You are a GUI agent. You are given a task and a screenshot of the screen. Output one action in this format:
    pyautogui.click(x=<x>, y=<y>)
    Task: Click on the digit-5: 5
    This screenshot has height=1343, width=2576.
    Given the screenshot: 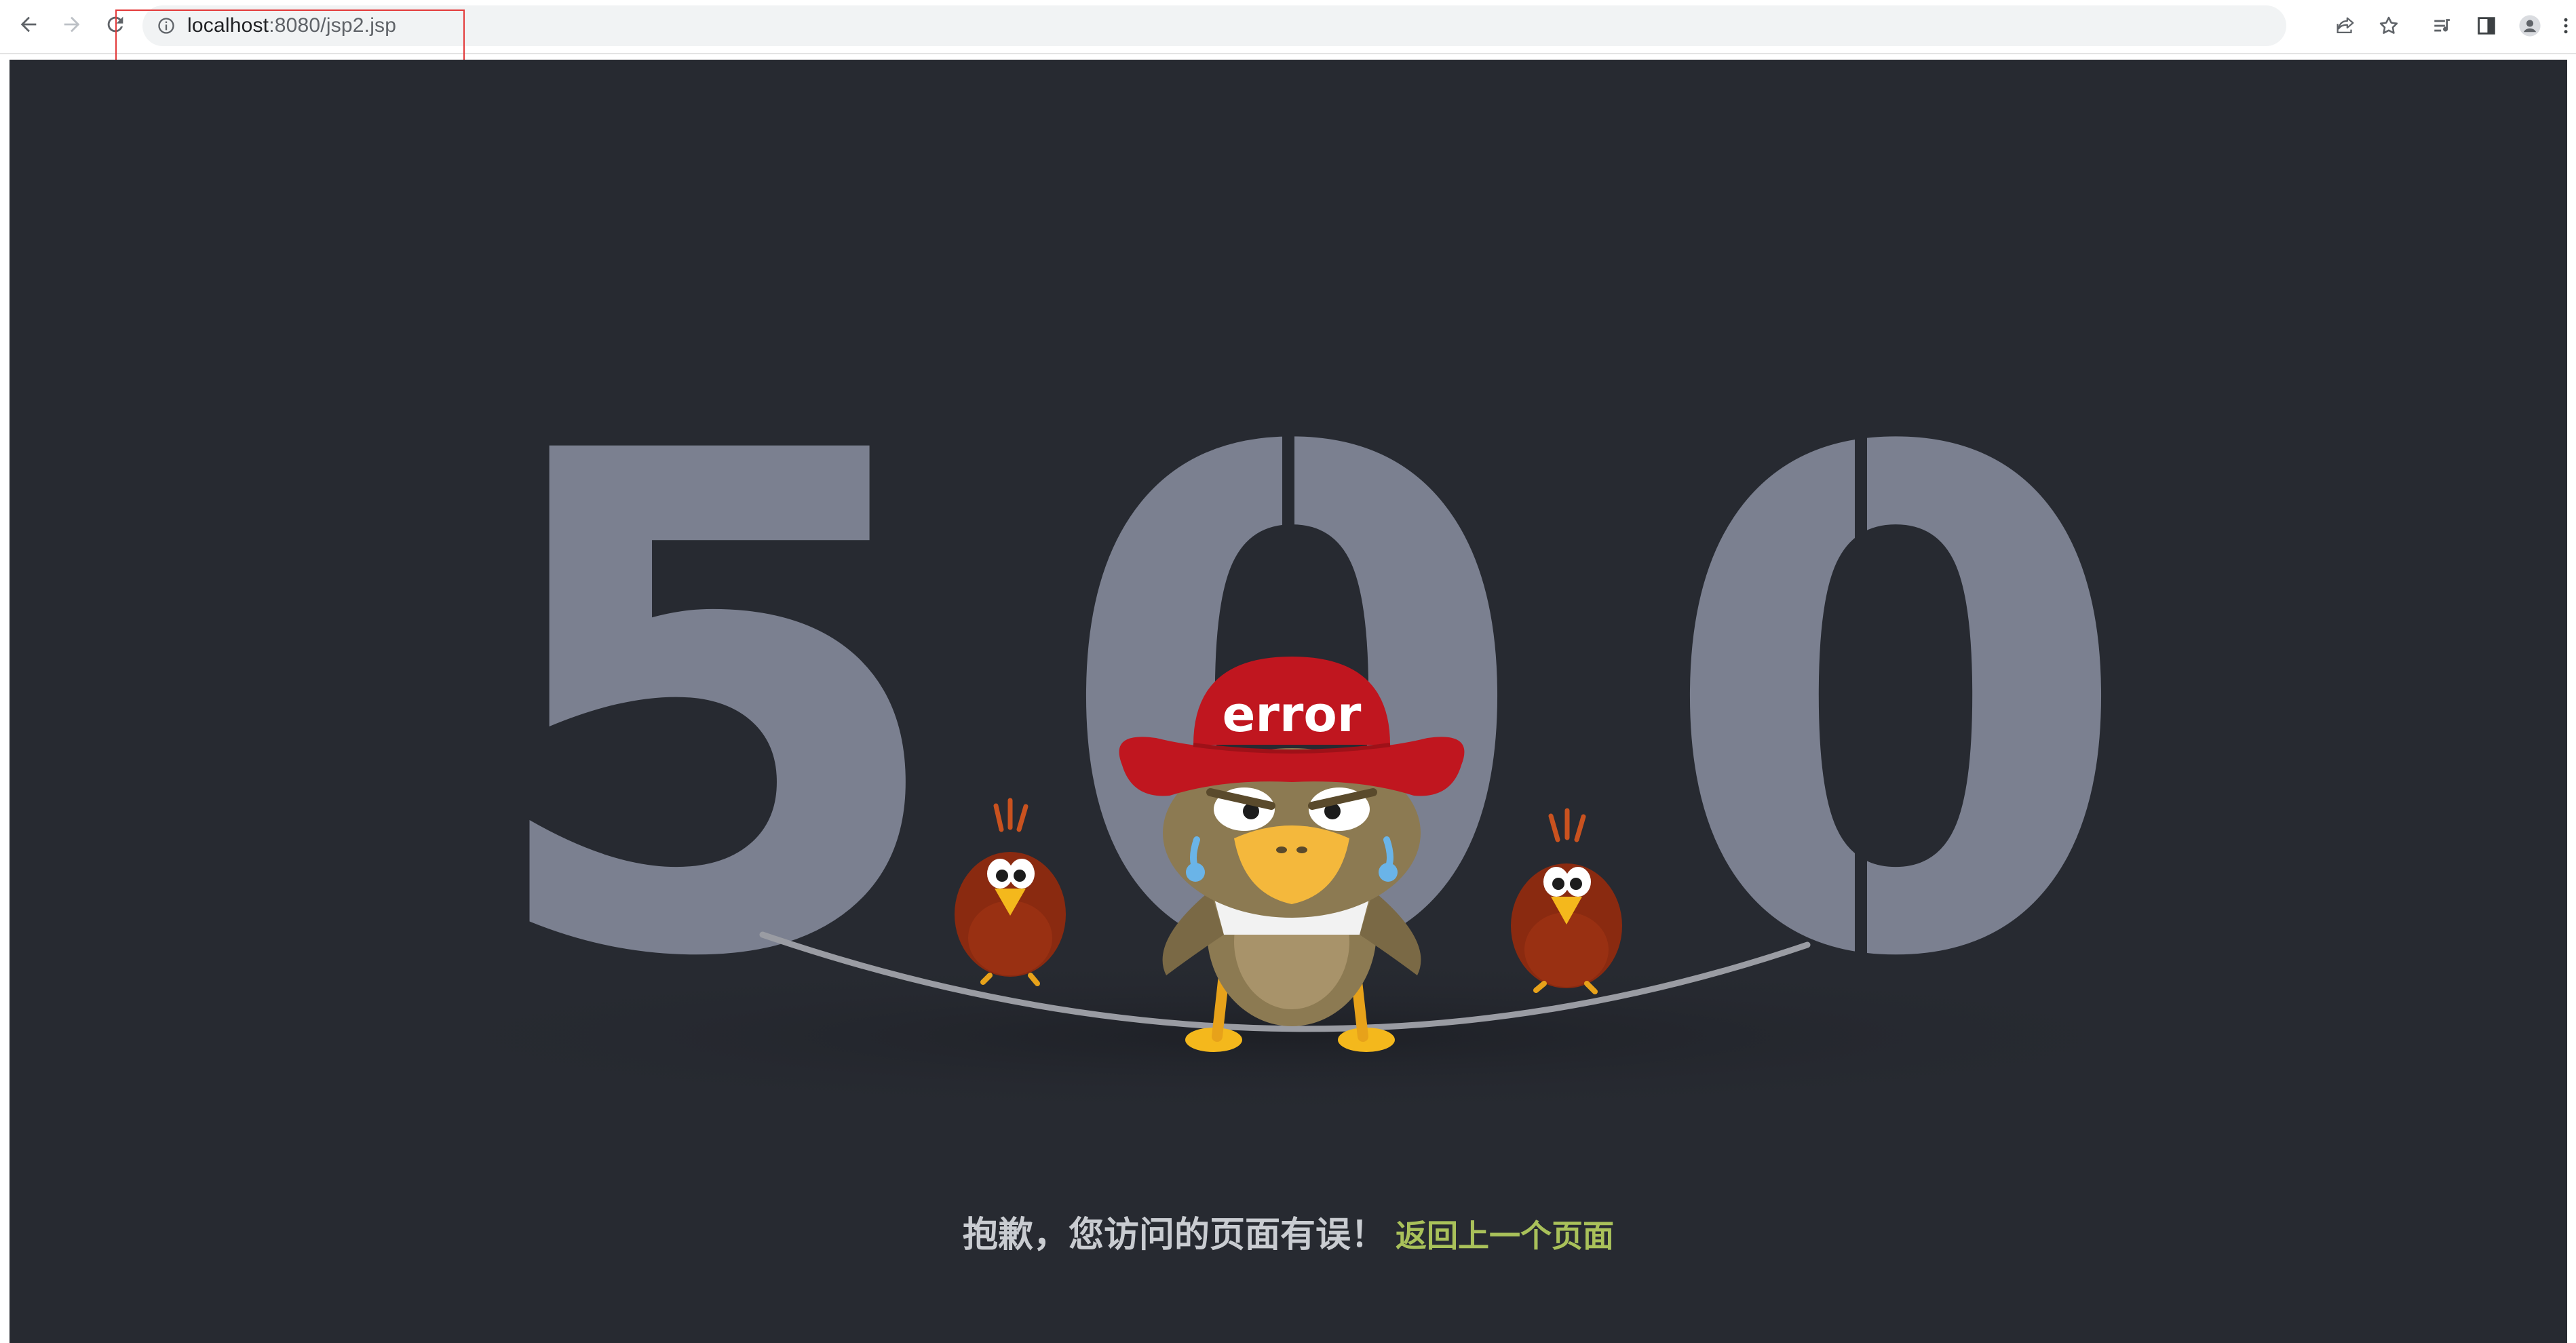 What is the action you would take?
    pyautogui.click(x=715, y=708)
    